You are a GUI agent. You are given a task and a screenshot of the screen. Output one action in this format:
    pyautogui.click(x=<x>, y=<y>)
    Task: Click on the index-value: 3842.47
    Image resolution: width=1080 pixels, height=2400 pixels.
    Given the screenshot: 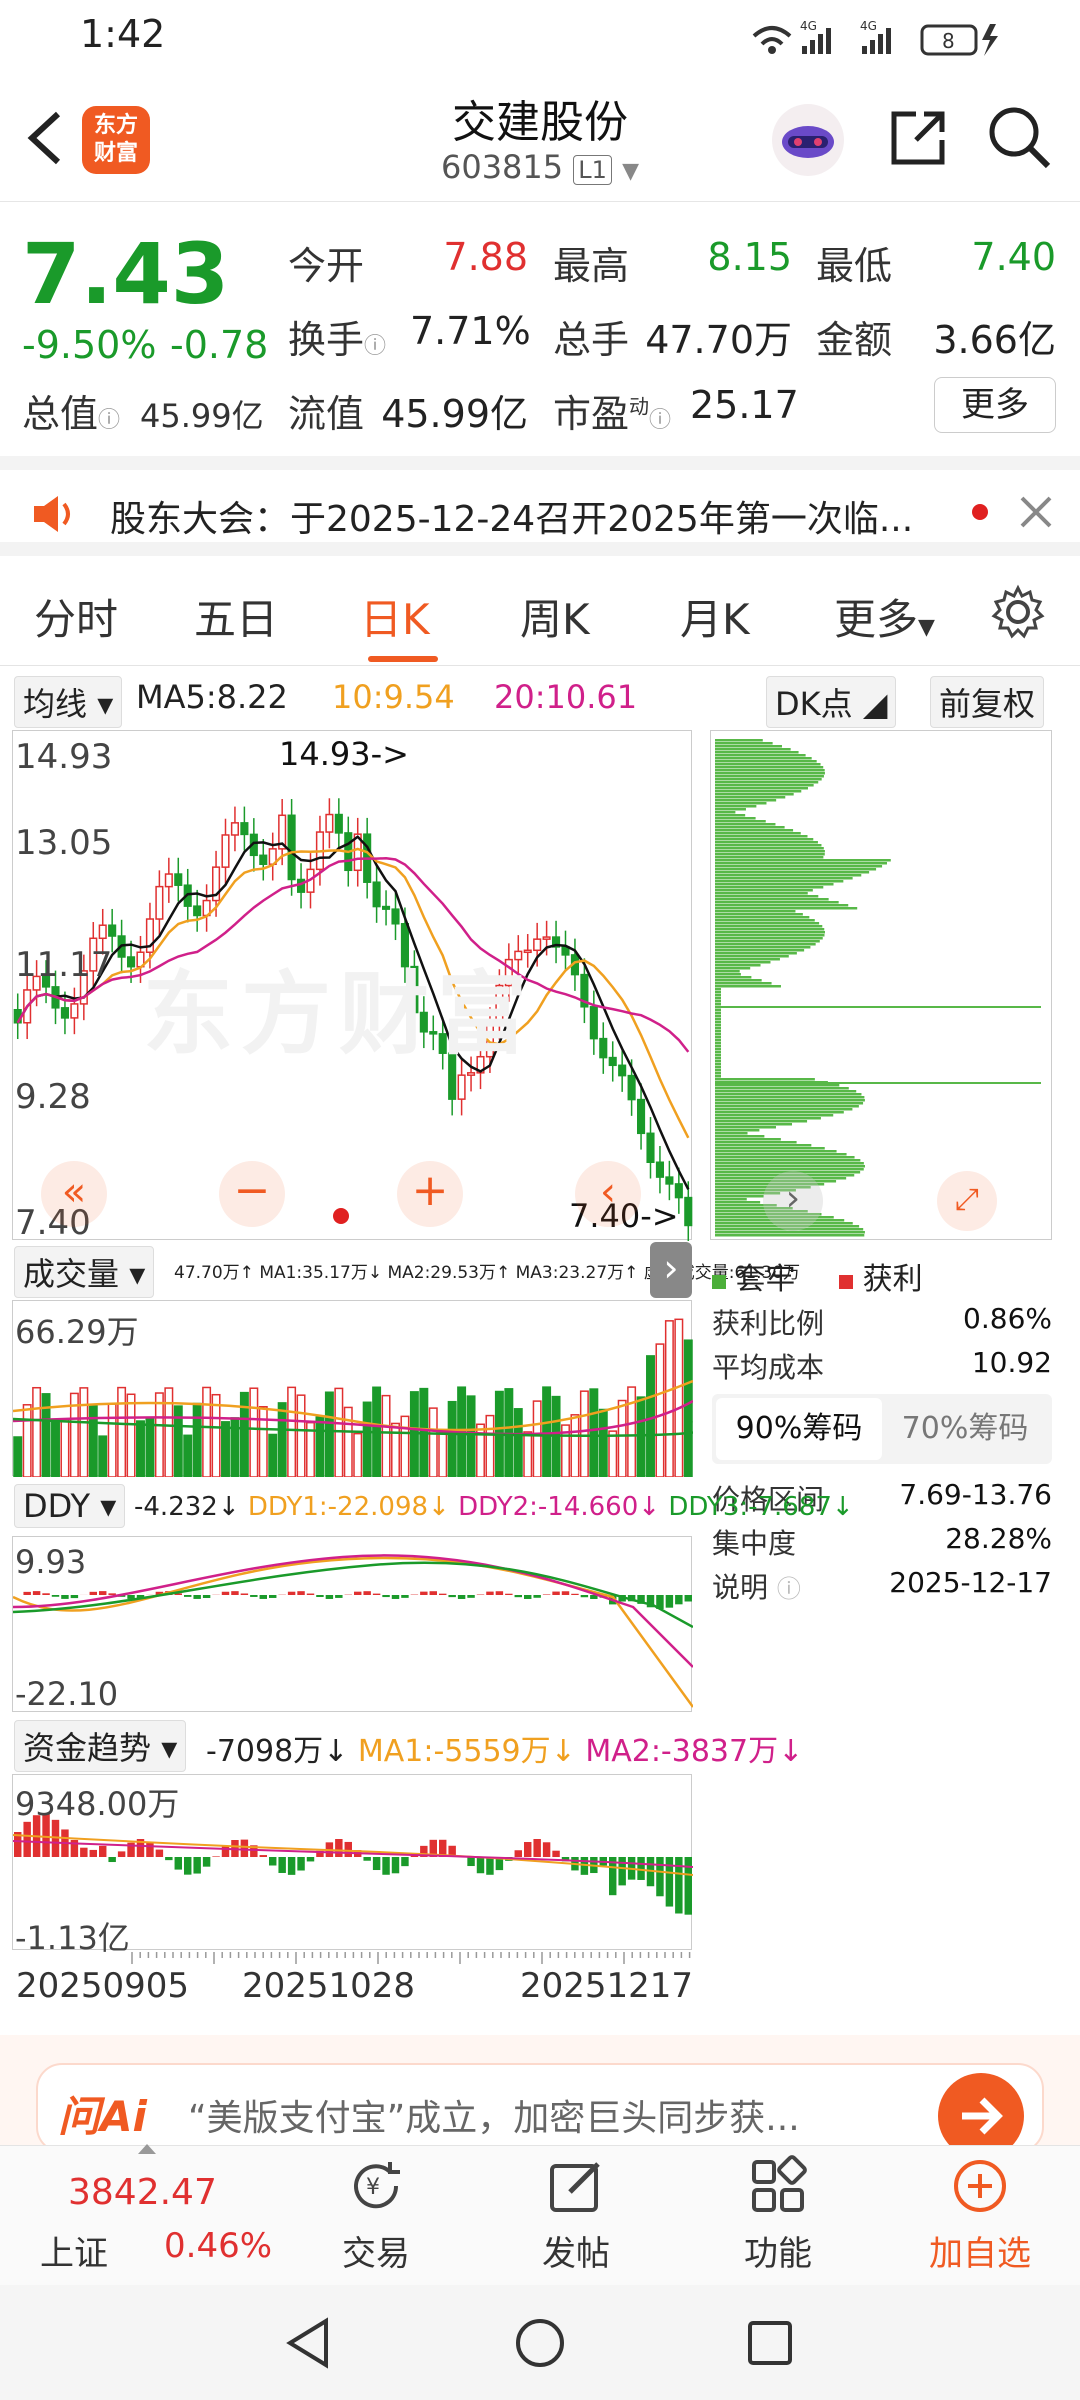 What is the action you would take?
    pyautogui.click(x=142, y=2192)
    